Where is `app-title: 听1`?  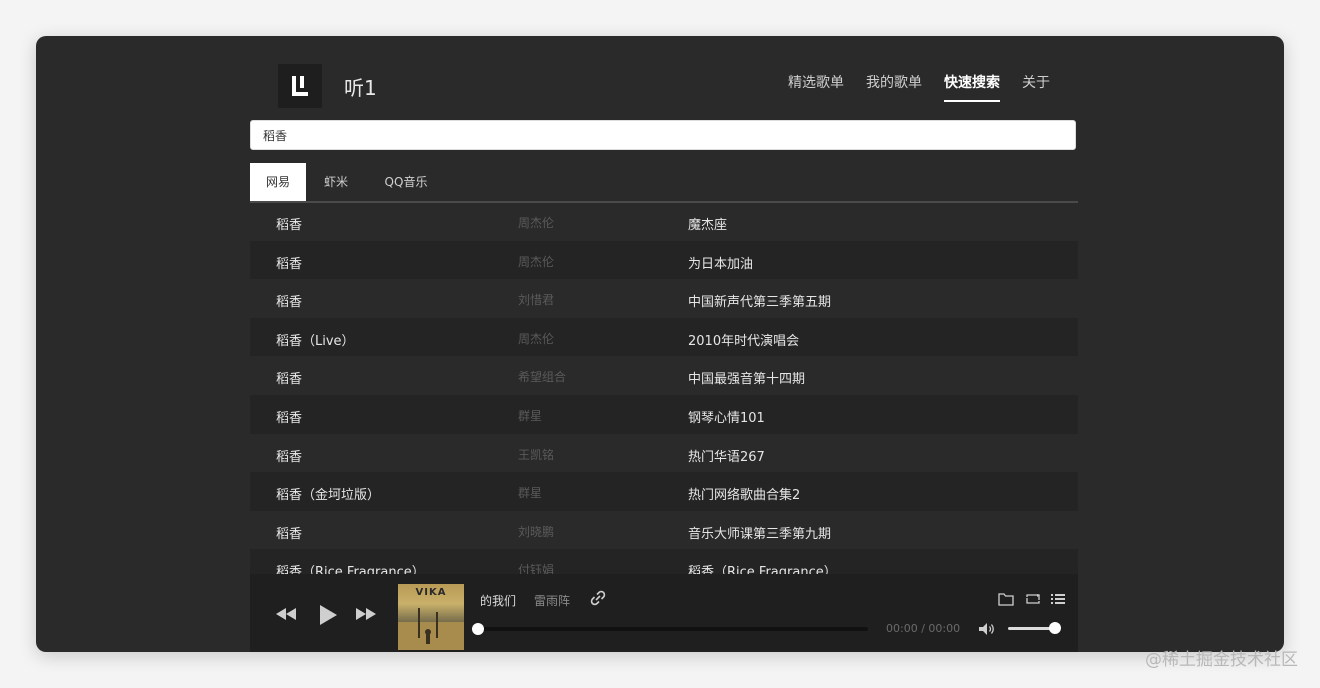 app-title: 听1 is located at coordinates (360, 88).